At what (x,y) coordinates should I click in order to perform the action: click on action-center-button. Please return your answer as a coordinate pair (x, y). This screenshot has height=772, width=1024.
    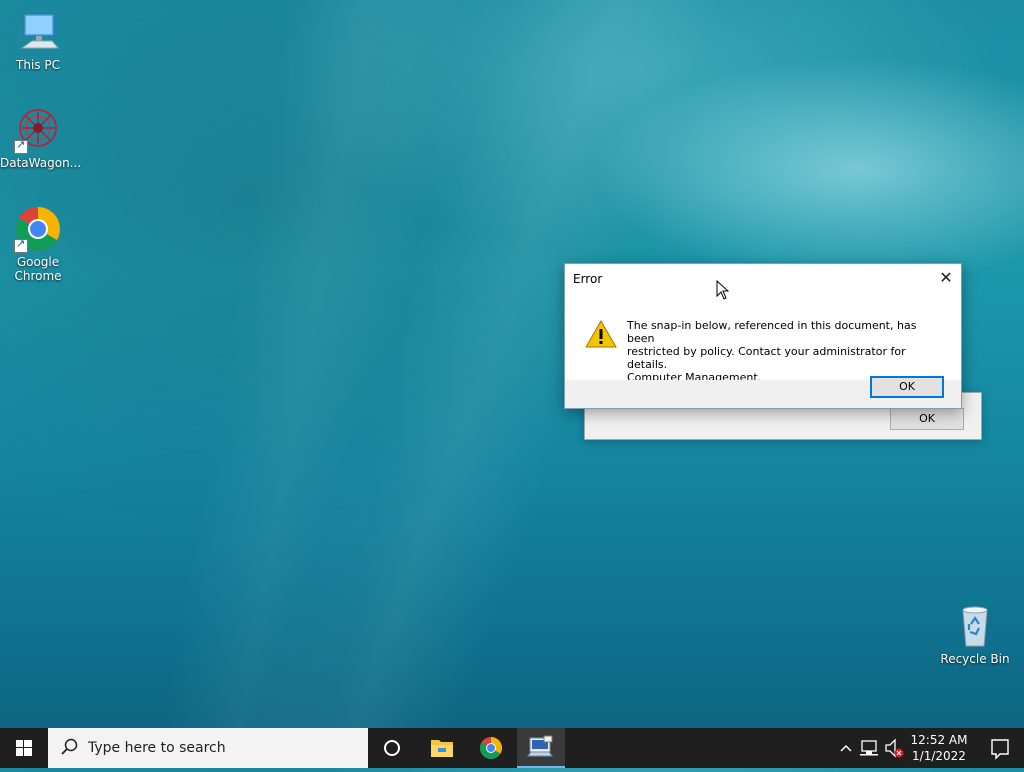
    Looking at the image, I should click on (1000, 748).